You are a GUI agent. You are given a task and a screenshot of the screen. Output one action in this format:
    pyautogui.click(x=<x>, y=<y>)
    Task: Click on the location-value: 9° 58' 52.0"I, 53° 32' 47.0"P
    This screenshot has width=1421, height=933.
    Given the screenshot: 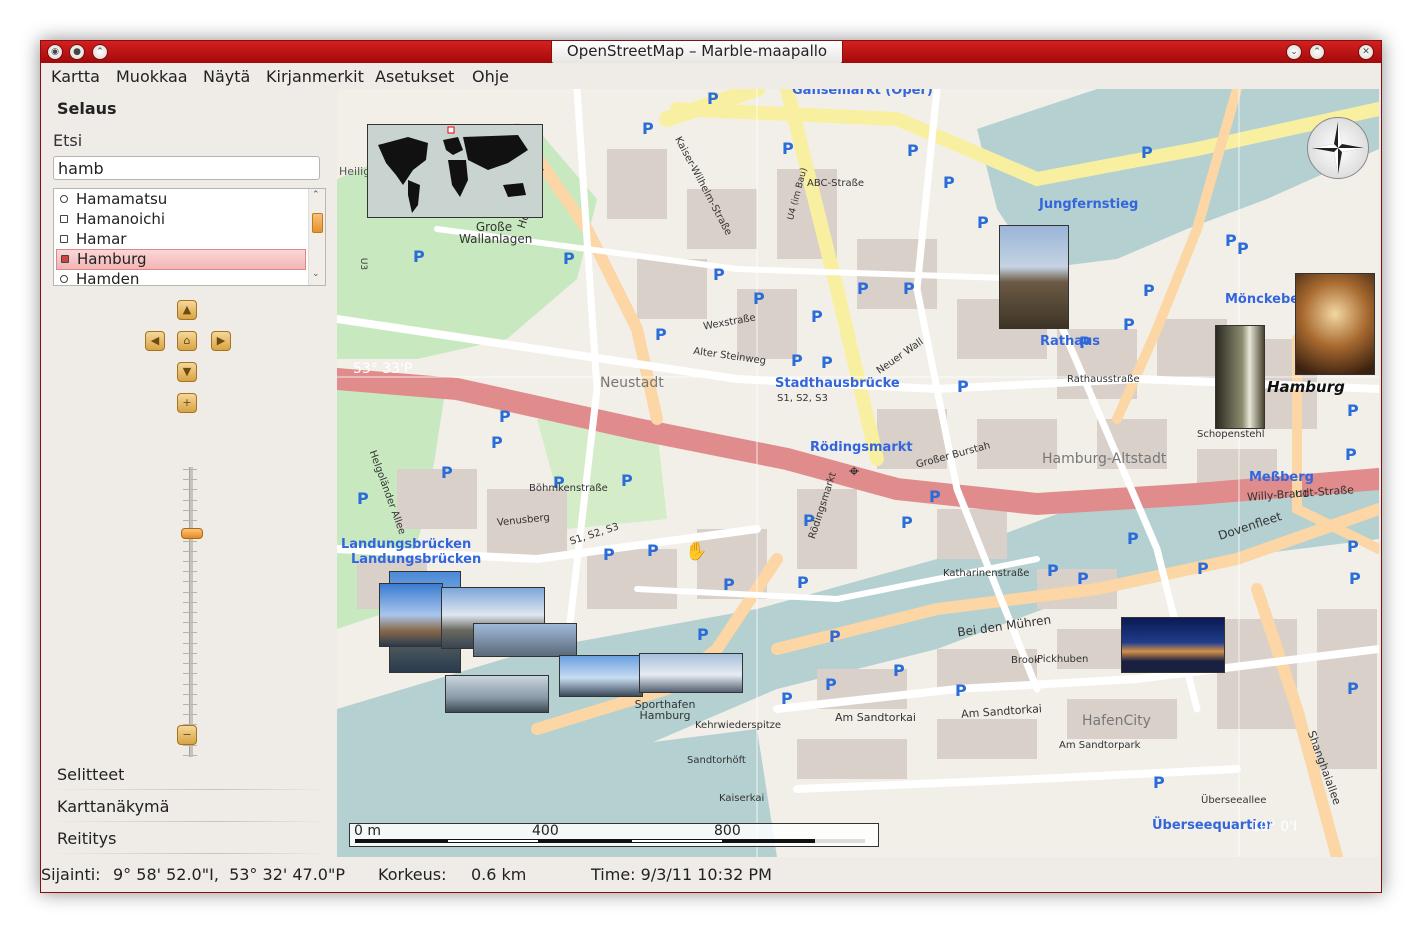 What is the action you would take?
    pyautogui.click(x=229, y=874)
    